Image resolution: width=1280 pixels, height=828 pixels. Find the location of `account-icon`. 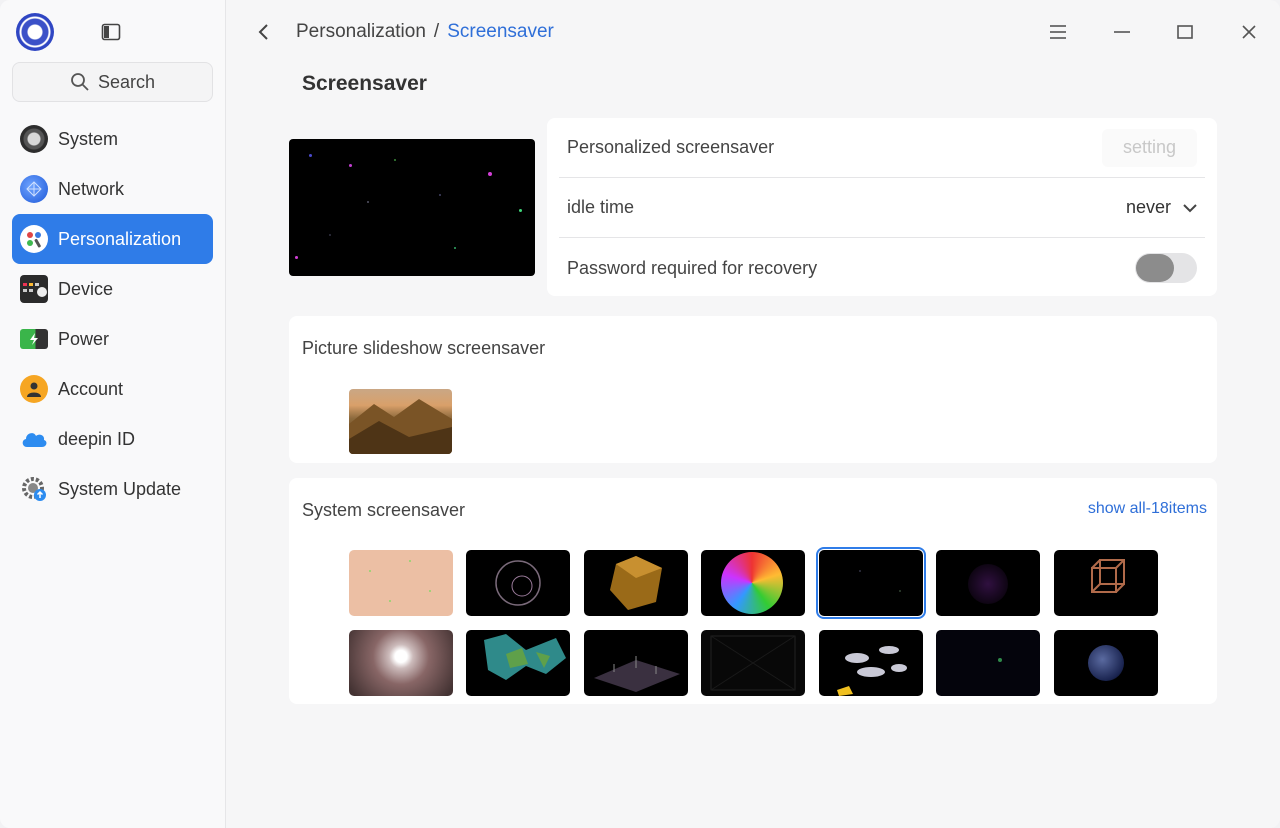

account-icon is located at coordinates (34, 389).